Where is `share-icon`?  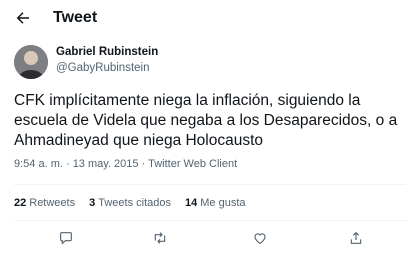
share-icon is located at coordinates (356, 238).